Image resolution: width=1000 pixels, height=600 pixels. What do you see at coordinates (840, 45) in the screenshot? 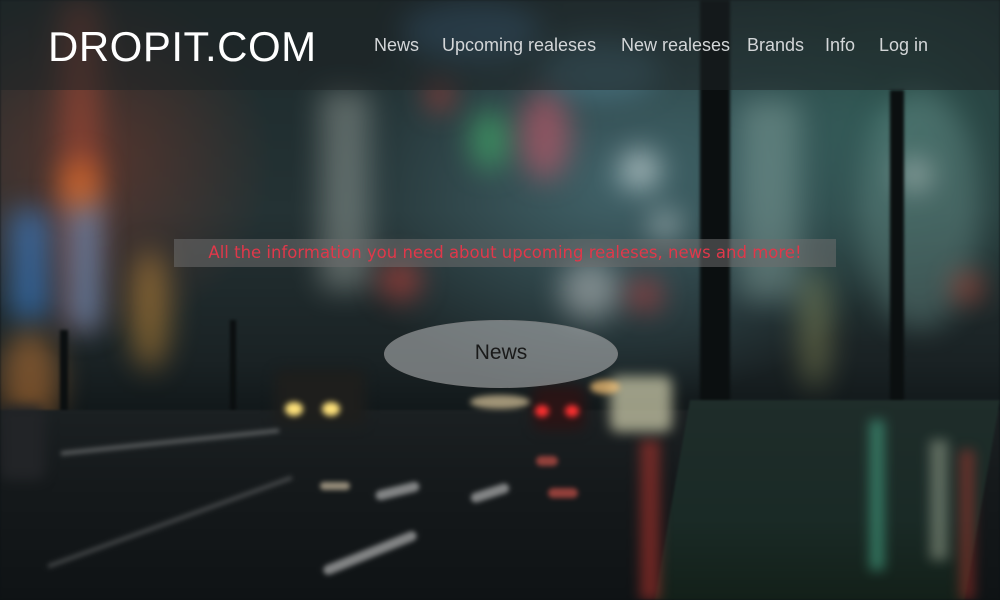
I see `nav-item-info: Info` at bounding box center [840, 45].